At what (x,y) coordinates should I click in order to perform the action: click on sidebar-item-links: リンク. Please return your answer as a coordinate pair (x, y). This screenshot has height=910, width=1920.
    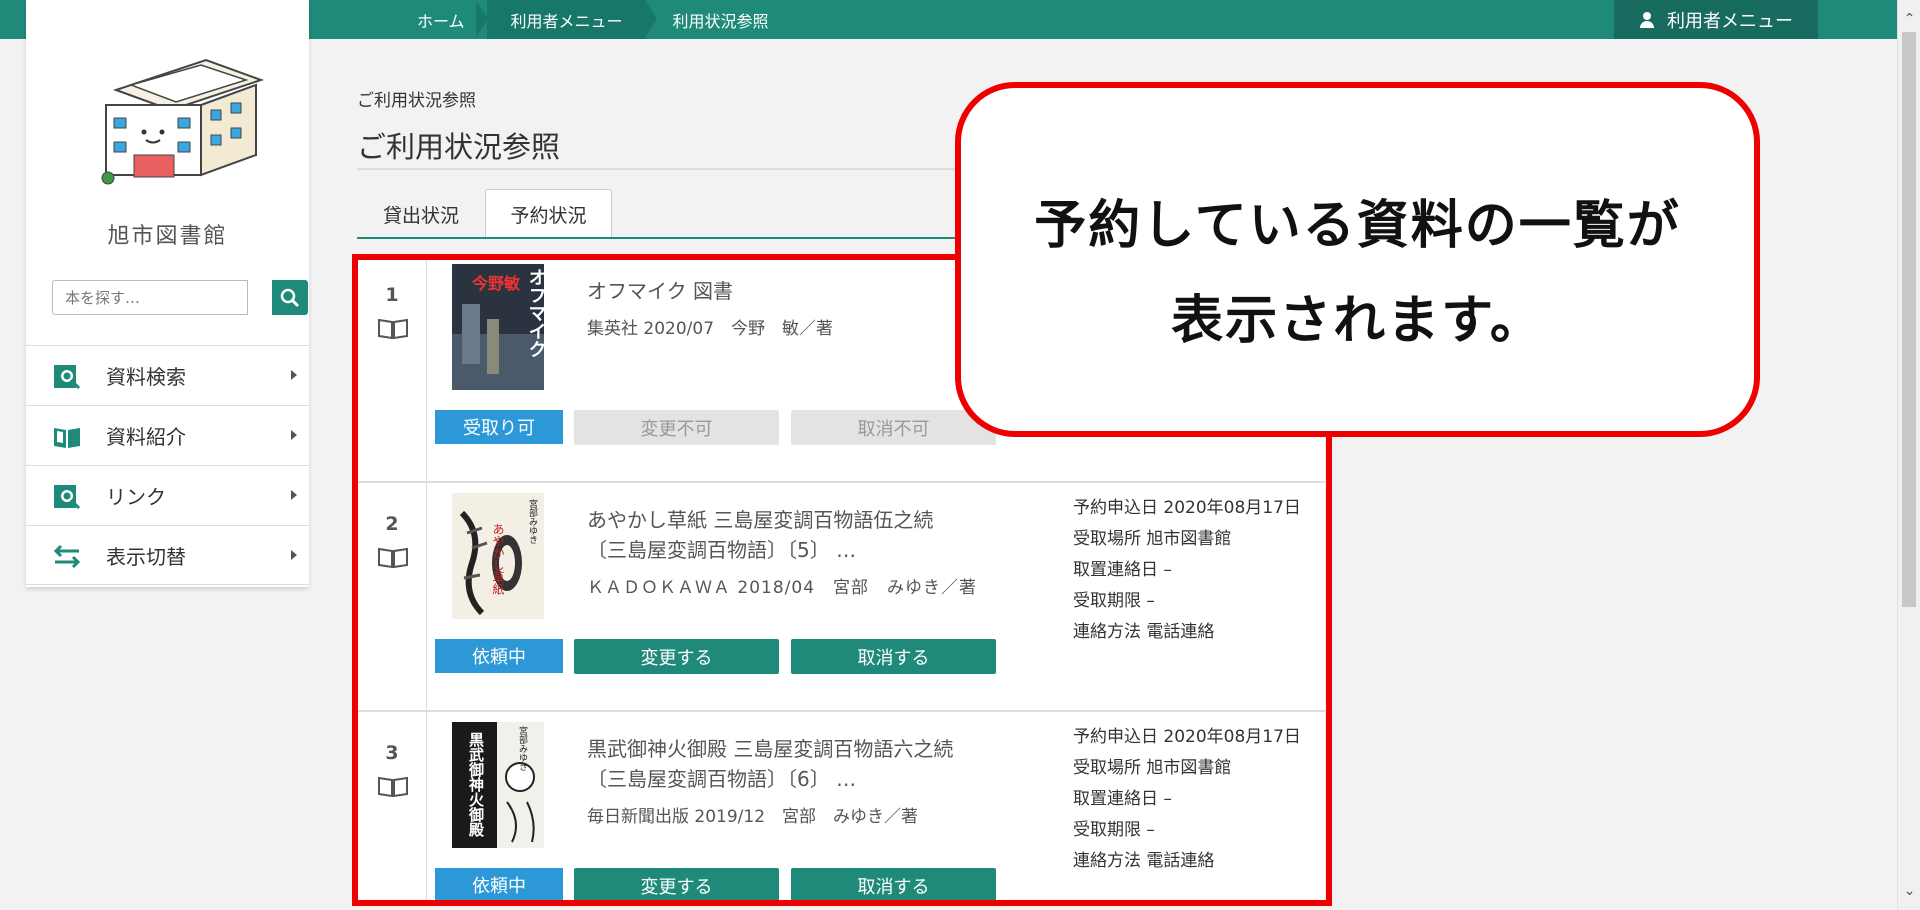
    Looking at the image, I should click on (167, 495).